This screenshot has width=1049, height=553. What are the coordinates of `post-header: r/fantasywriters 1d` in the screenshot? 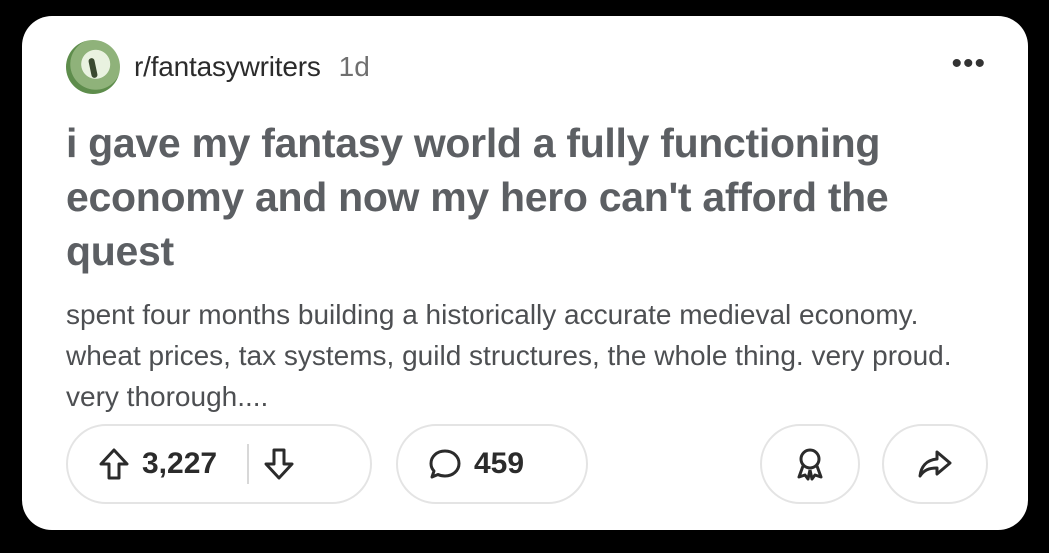 It's located at (218, 67).